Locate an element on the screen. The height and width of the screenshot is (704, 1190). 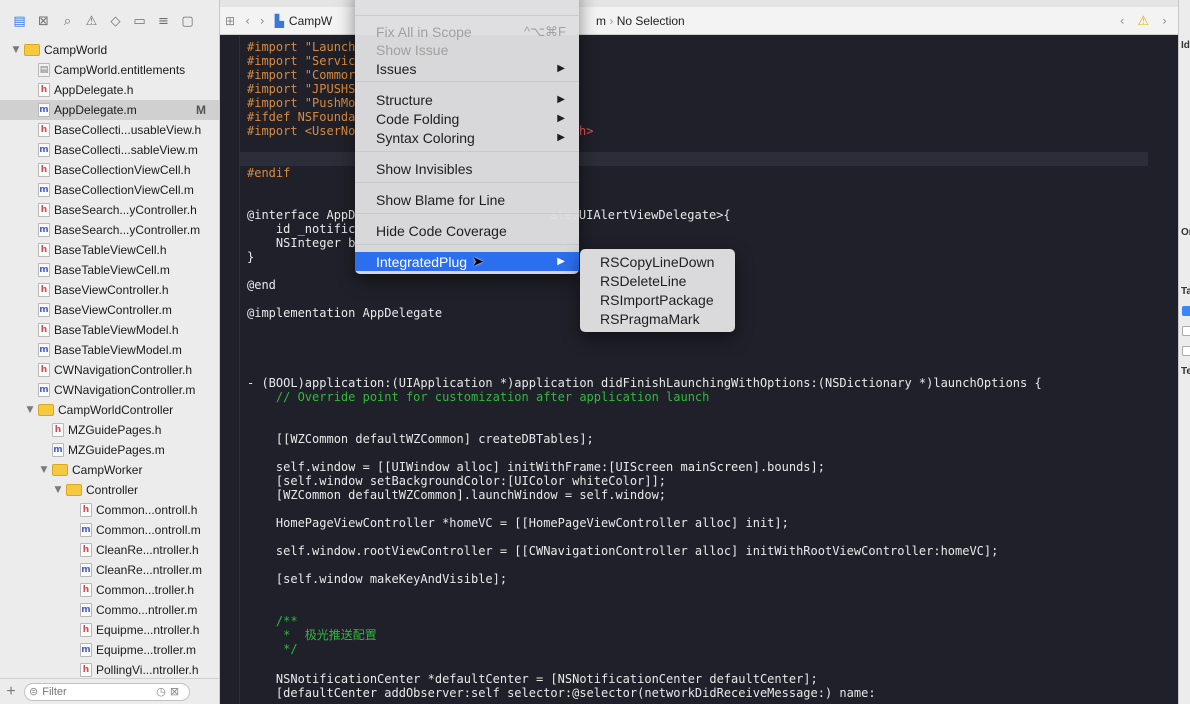
file-row: ▼mCommo...ntroller.m is located at coordinates (109, 610).